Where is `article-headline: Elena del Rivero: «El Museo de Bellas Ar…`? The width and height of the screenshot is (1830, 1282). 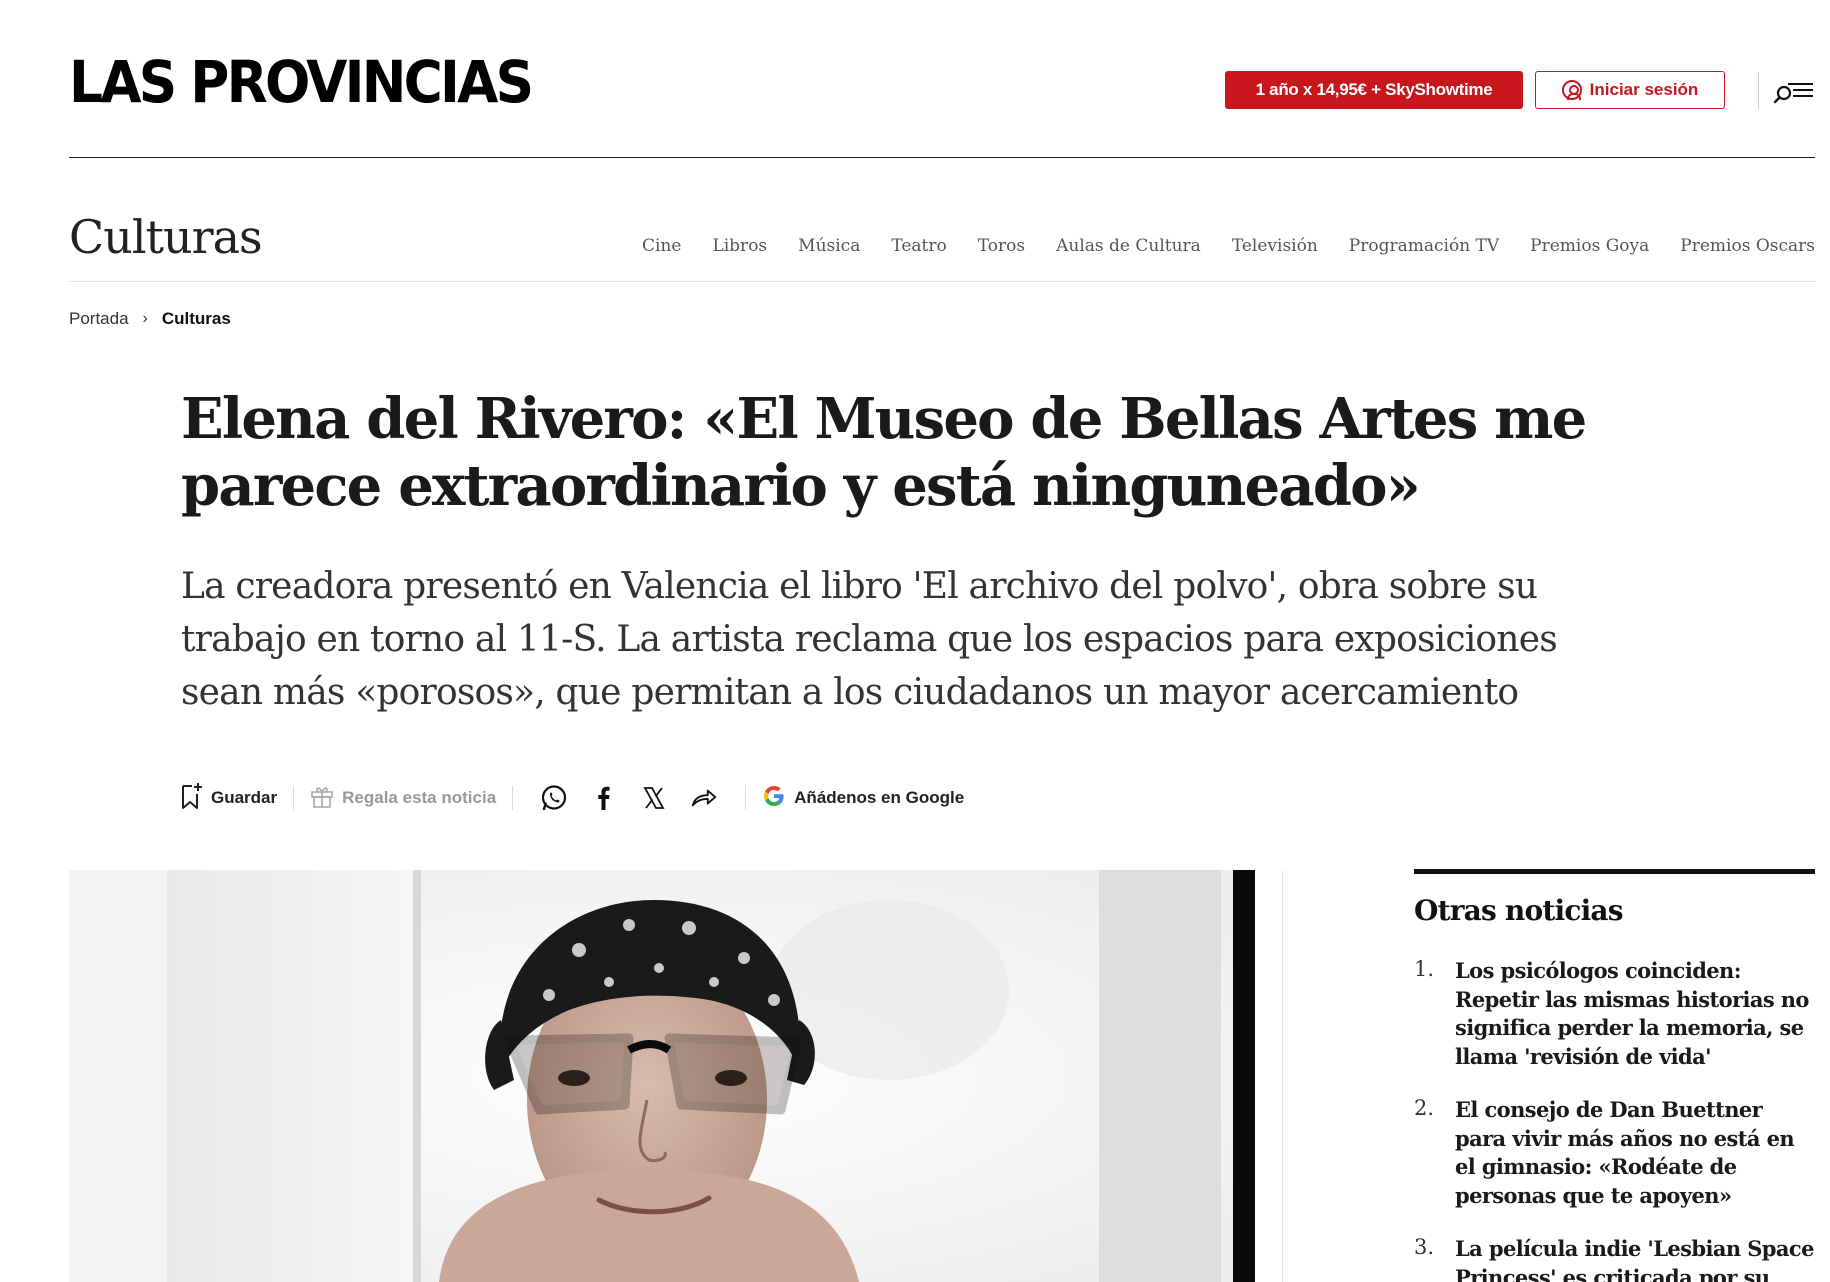 article-headline: Elena del Rivero: «El Museo de Bellas Ar… is located at coordinates (884, 452).